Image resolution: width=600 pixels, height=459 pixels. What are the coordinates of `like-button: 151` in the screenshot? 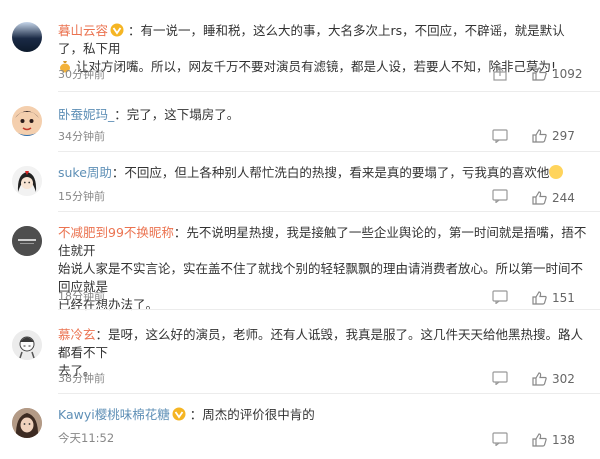 It's located at (553, 298).